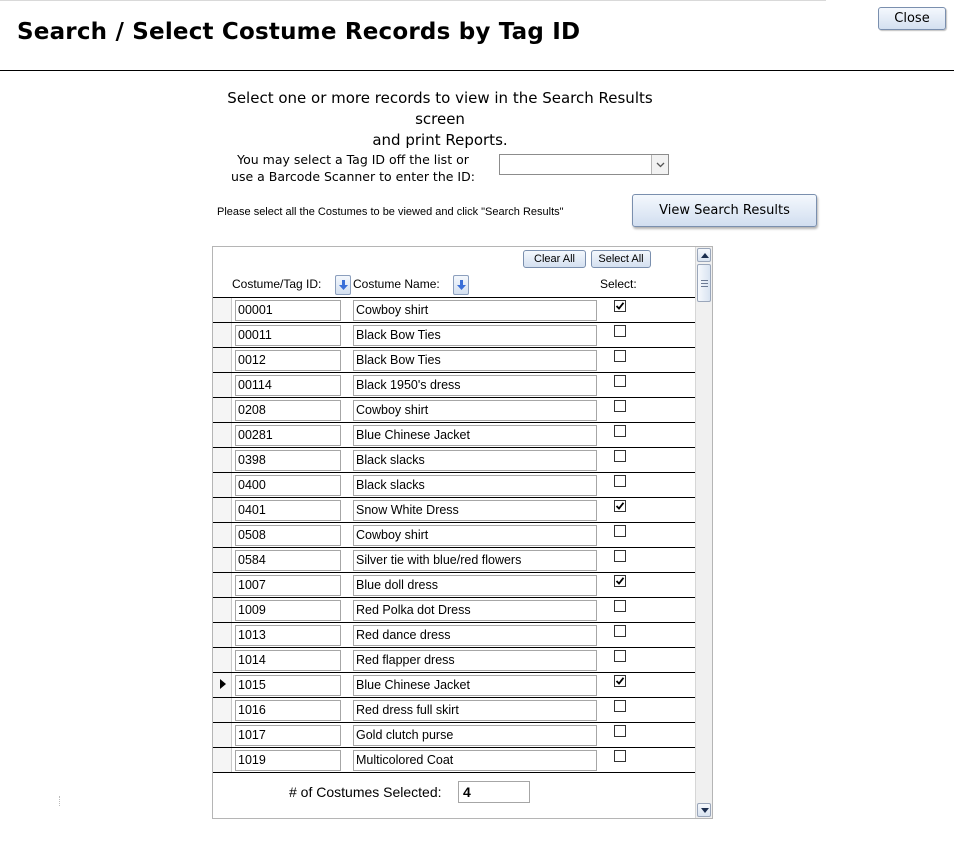 The height and width of the screenshot is (852, 954). What do you see at coordinates (343, 285) in the screenshot?
I see `sort-tag-id-button` at bounding box center [343, 285].